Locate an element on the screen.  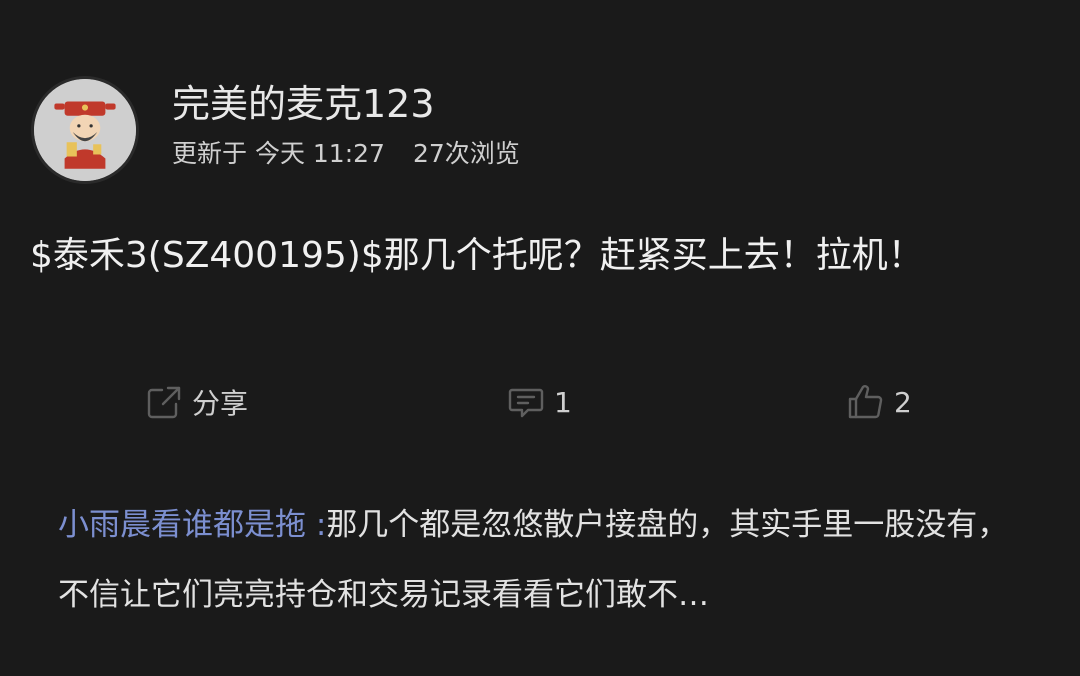
post-content: $泰禾3(SZ400195)$那几个托呢？赶紧买上去！拉机！ is located at coordinates (477, 255).